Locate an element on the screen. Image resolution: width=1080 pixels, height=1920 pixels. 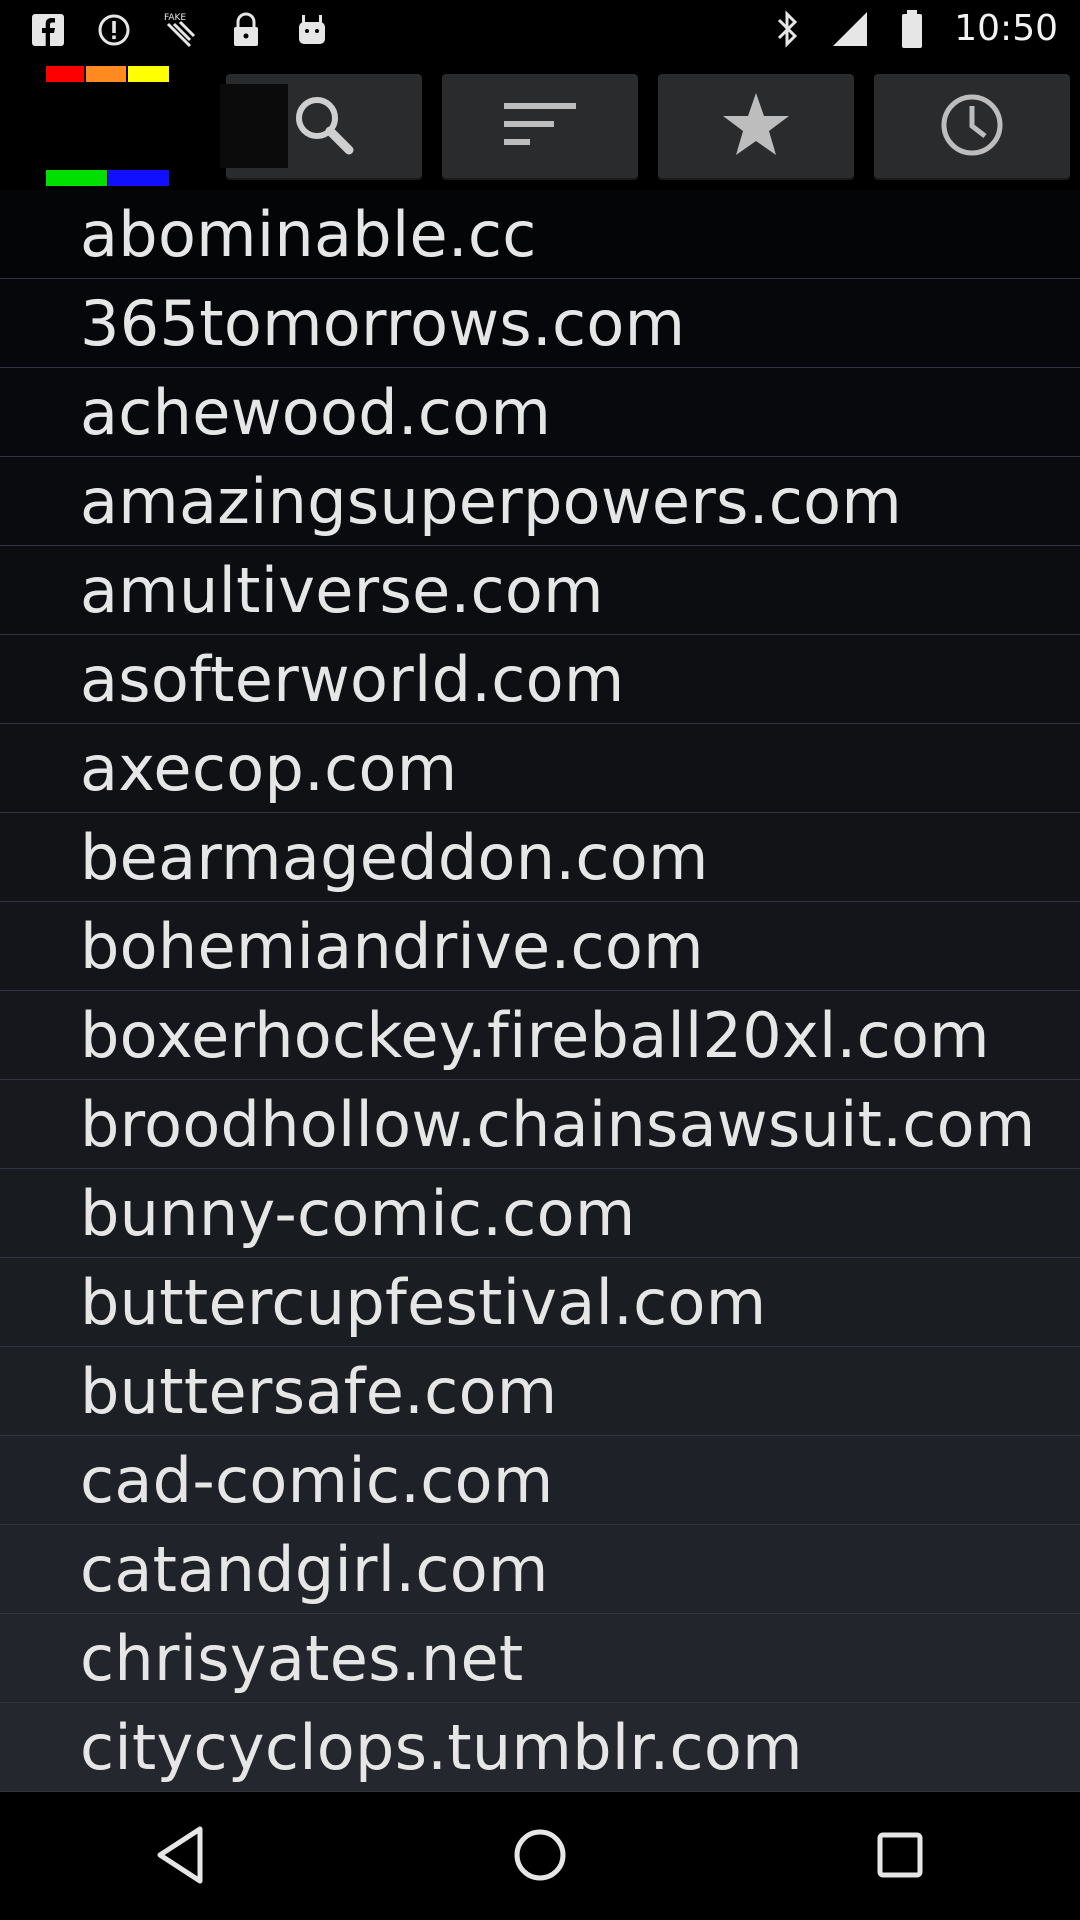
search-field is located at coordinates (254, 126).